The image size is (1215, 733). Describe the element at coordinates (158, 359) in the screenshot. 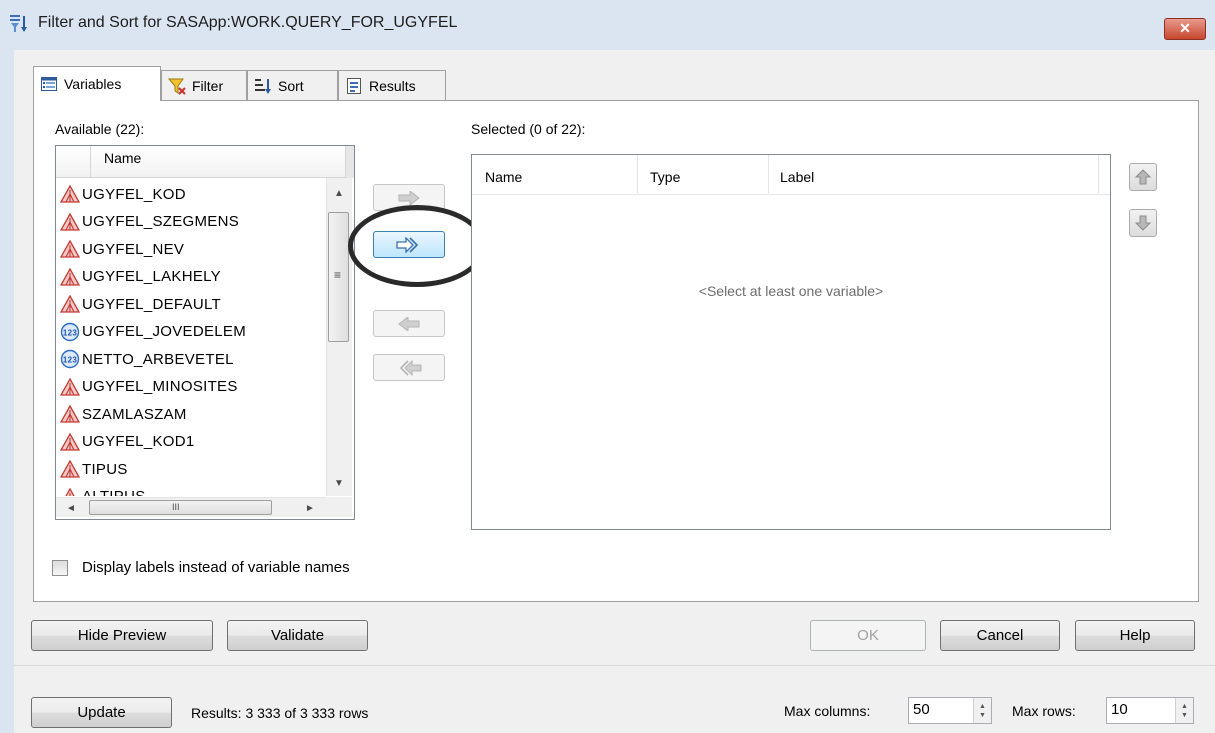

I see `list-item-label: NETTO_ARBEVETEL` at that location.